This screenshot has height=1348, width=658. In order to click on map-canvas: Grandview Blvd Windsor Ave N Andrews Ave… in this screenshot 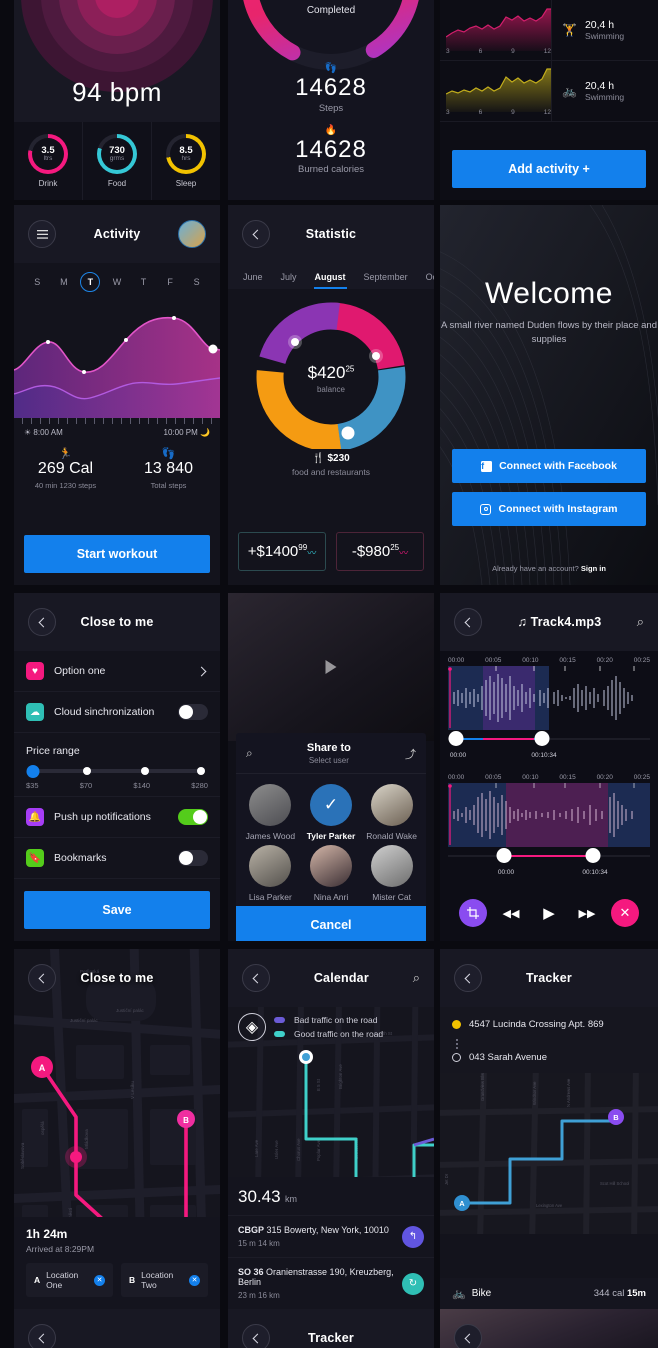, I will do `click(549, 1153)`.